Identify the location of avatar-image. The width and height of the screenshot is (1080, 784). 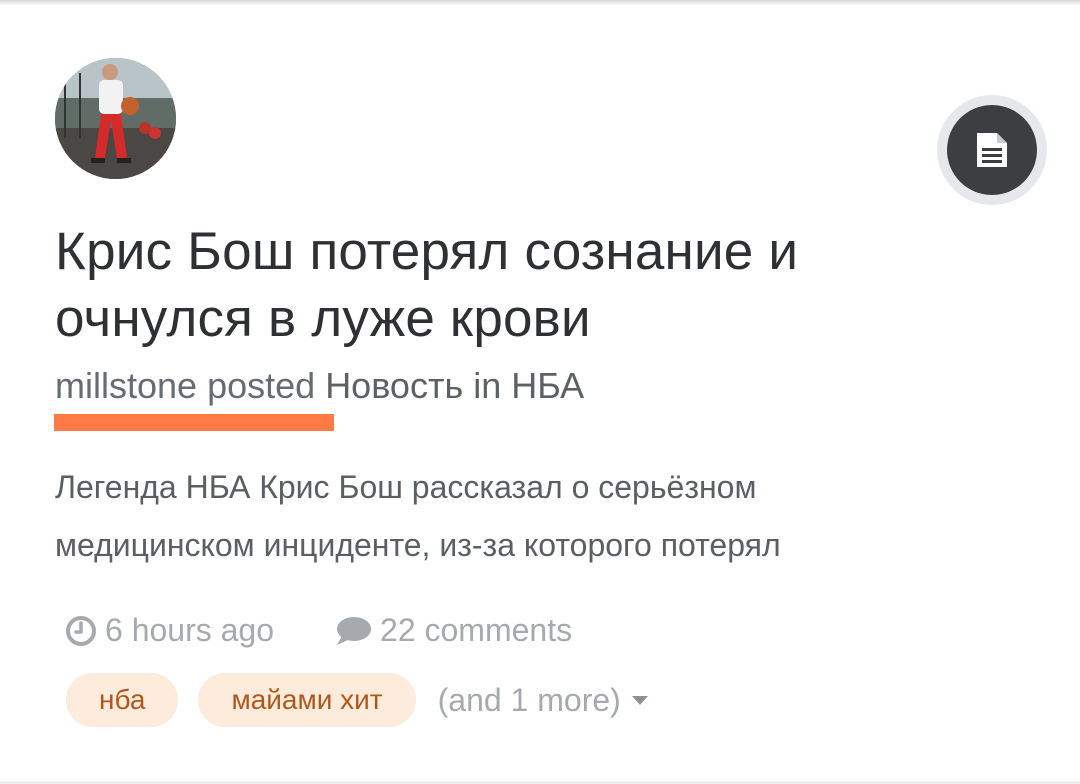
(115, 118).